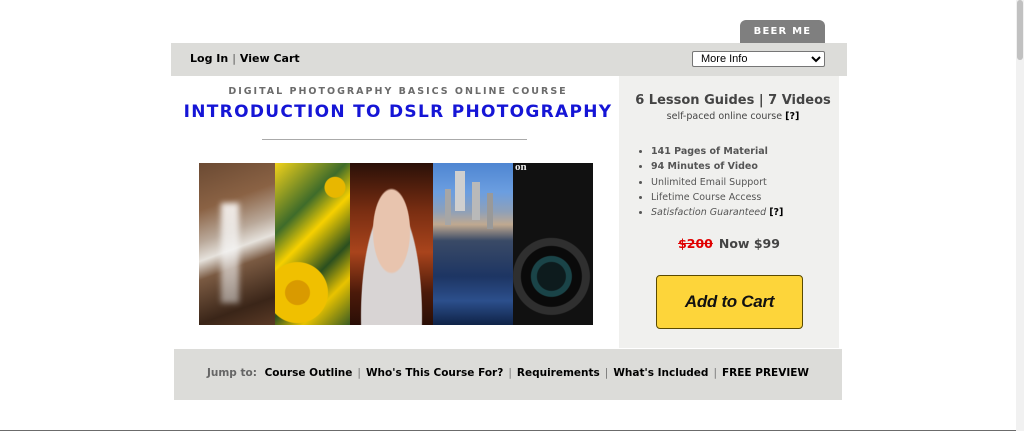  What do you see at coordinates (558, 373) in the screenshot?
I see `jump-requirements-link: Requirements` at bounding box center [558, 373].